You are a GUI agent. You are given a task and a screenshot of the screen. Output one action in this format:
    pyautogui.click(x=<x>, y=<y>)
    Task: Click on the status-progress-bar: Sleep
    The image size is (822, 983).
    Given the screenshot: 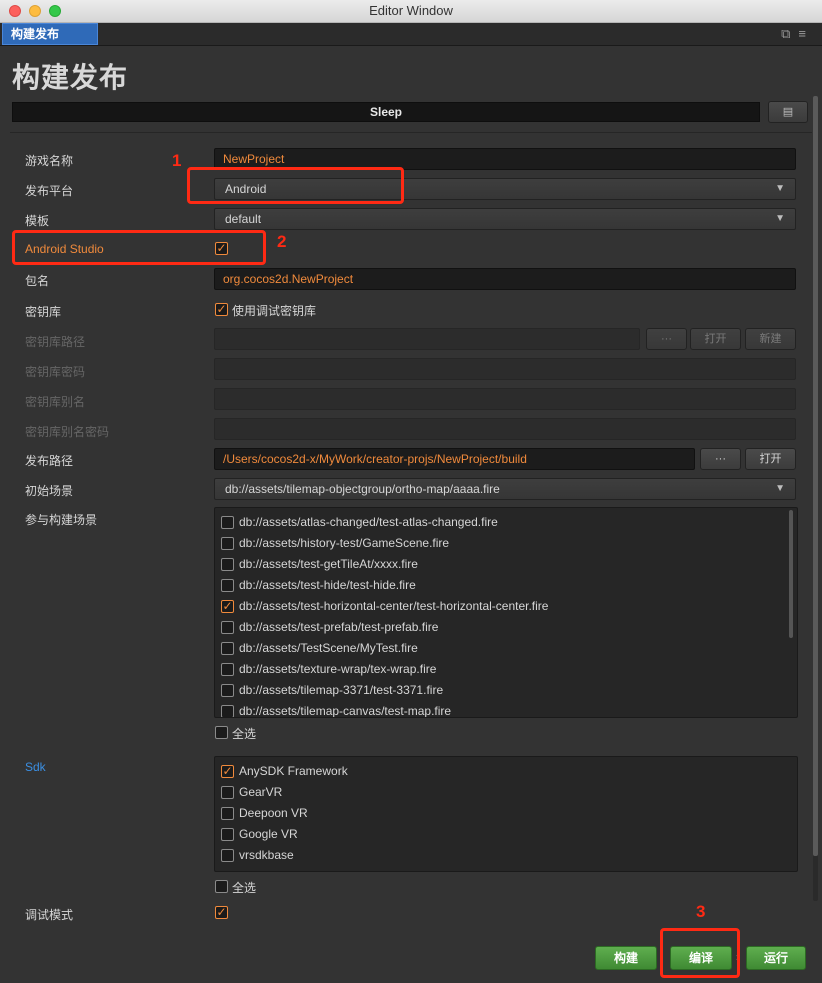 What is the action you would take?
    pyautogui.click(x=386, y=112)
    